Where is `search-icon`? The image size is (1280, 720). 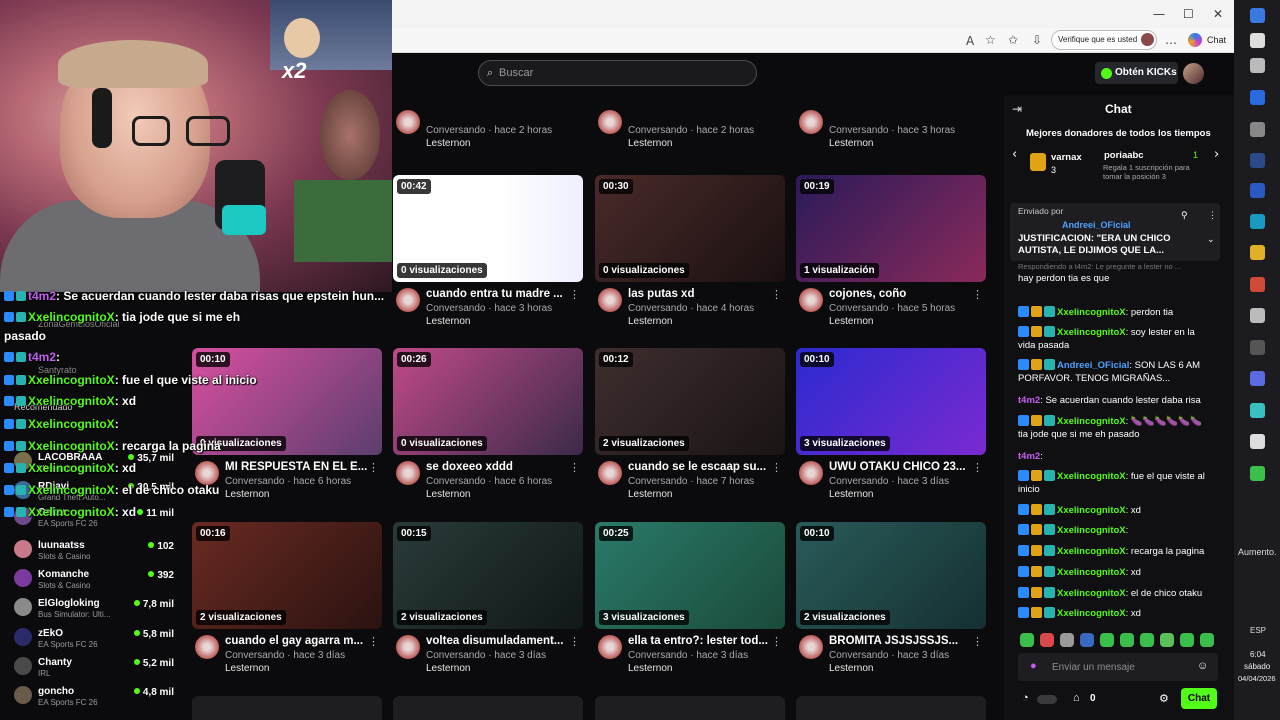 search-icon is located at coordinates (1257, 40).